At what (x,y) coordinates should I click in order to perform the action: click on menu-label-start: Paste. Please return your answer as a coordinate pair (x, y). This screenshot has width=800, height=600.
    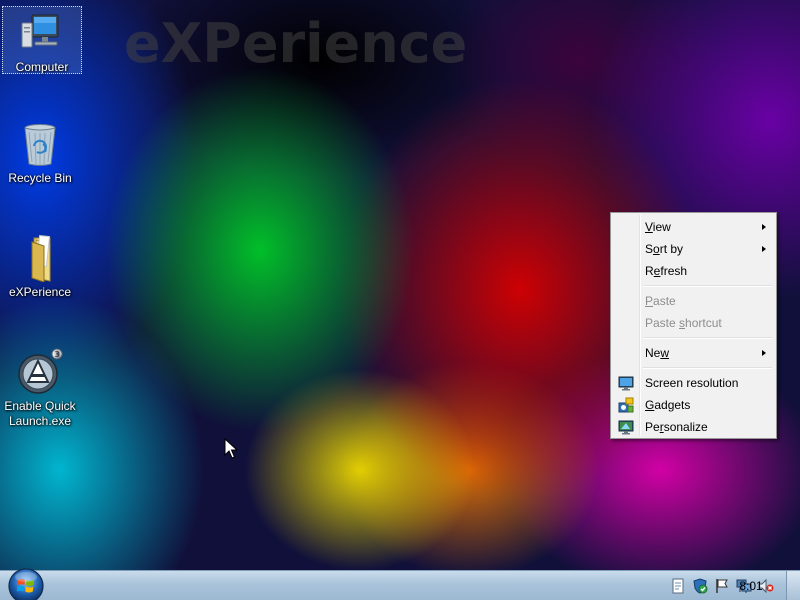
    Looking at the image, I should click on (662, 323).